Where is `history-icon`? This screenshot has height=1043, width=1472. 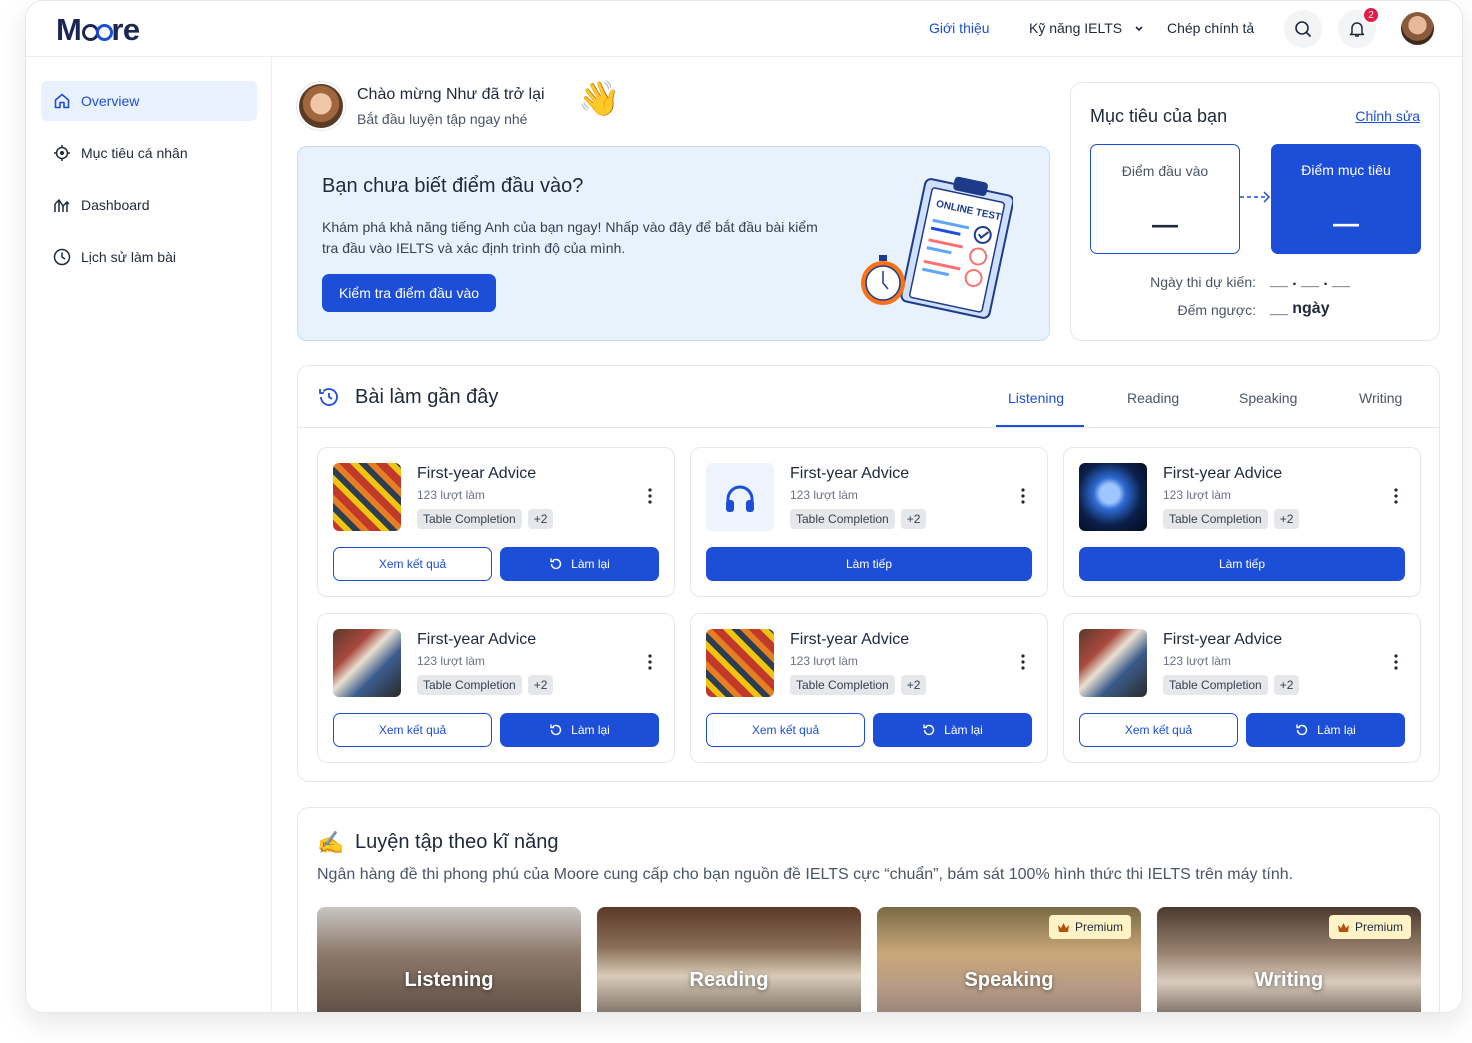
history-icon is located at coordinates (328, 397).